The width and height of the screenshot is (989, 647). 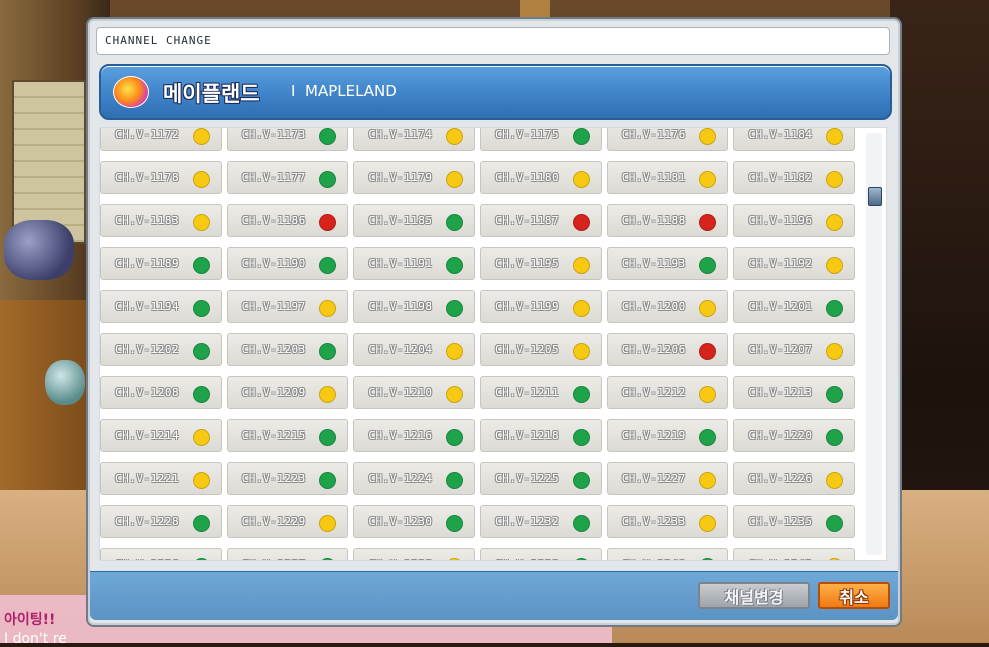 I want to click on channel-label: CH.V-1190, so click(x=273, y=263).